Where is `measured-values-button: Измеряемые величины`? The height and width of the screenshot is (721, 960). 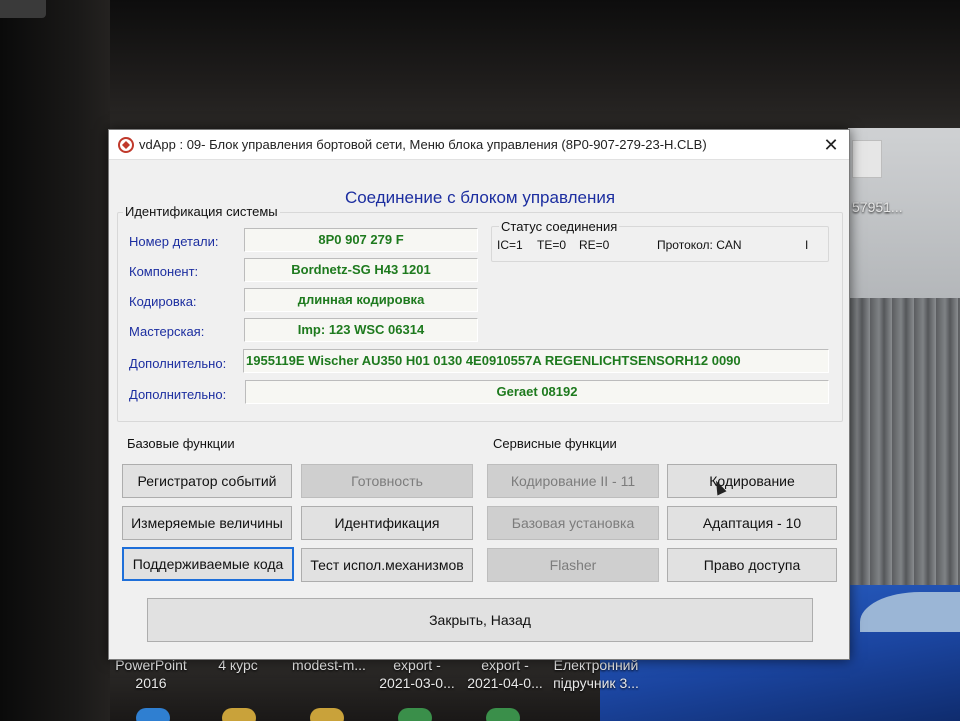
measured-values-button: Измеряемые величины is located at coordinates (207, 523).